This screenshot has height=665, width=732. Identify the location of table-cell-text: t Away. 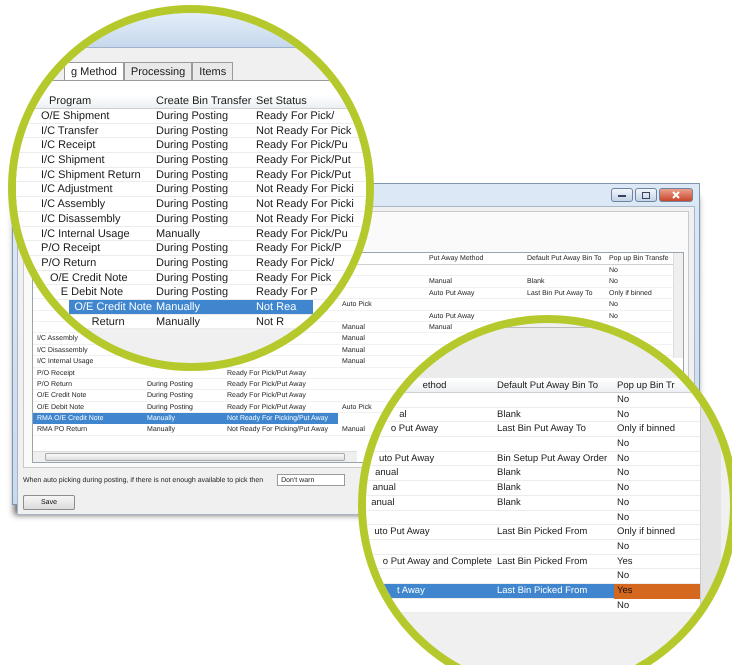
(411, 591).